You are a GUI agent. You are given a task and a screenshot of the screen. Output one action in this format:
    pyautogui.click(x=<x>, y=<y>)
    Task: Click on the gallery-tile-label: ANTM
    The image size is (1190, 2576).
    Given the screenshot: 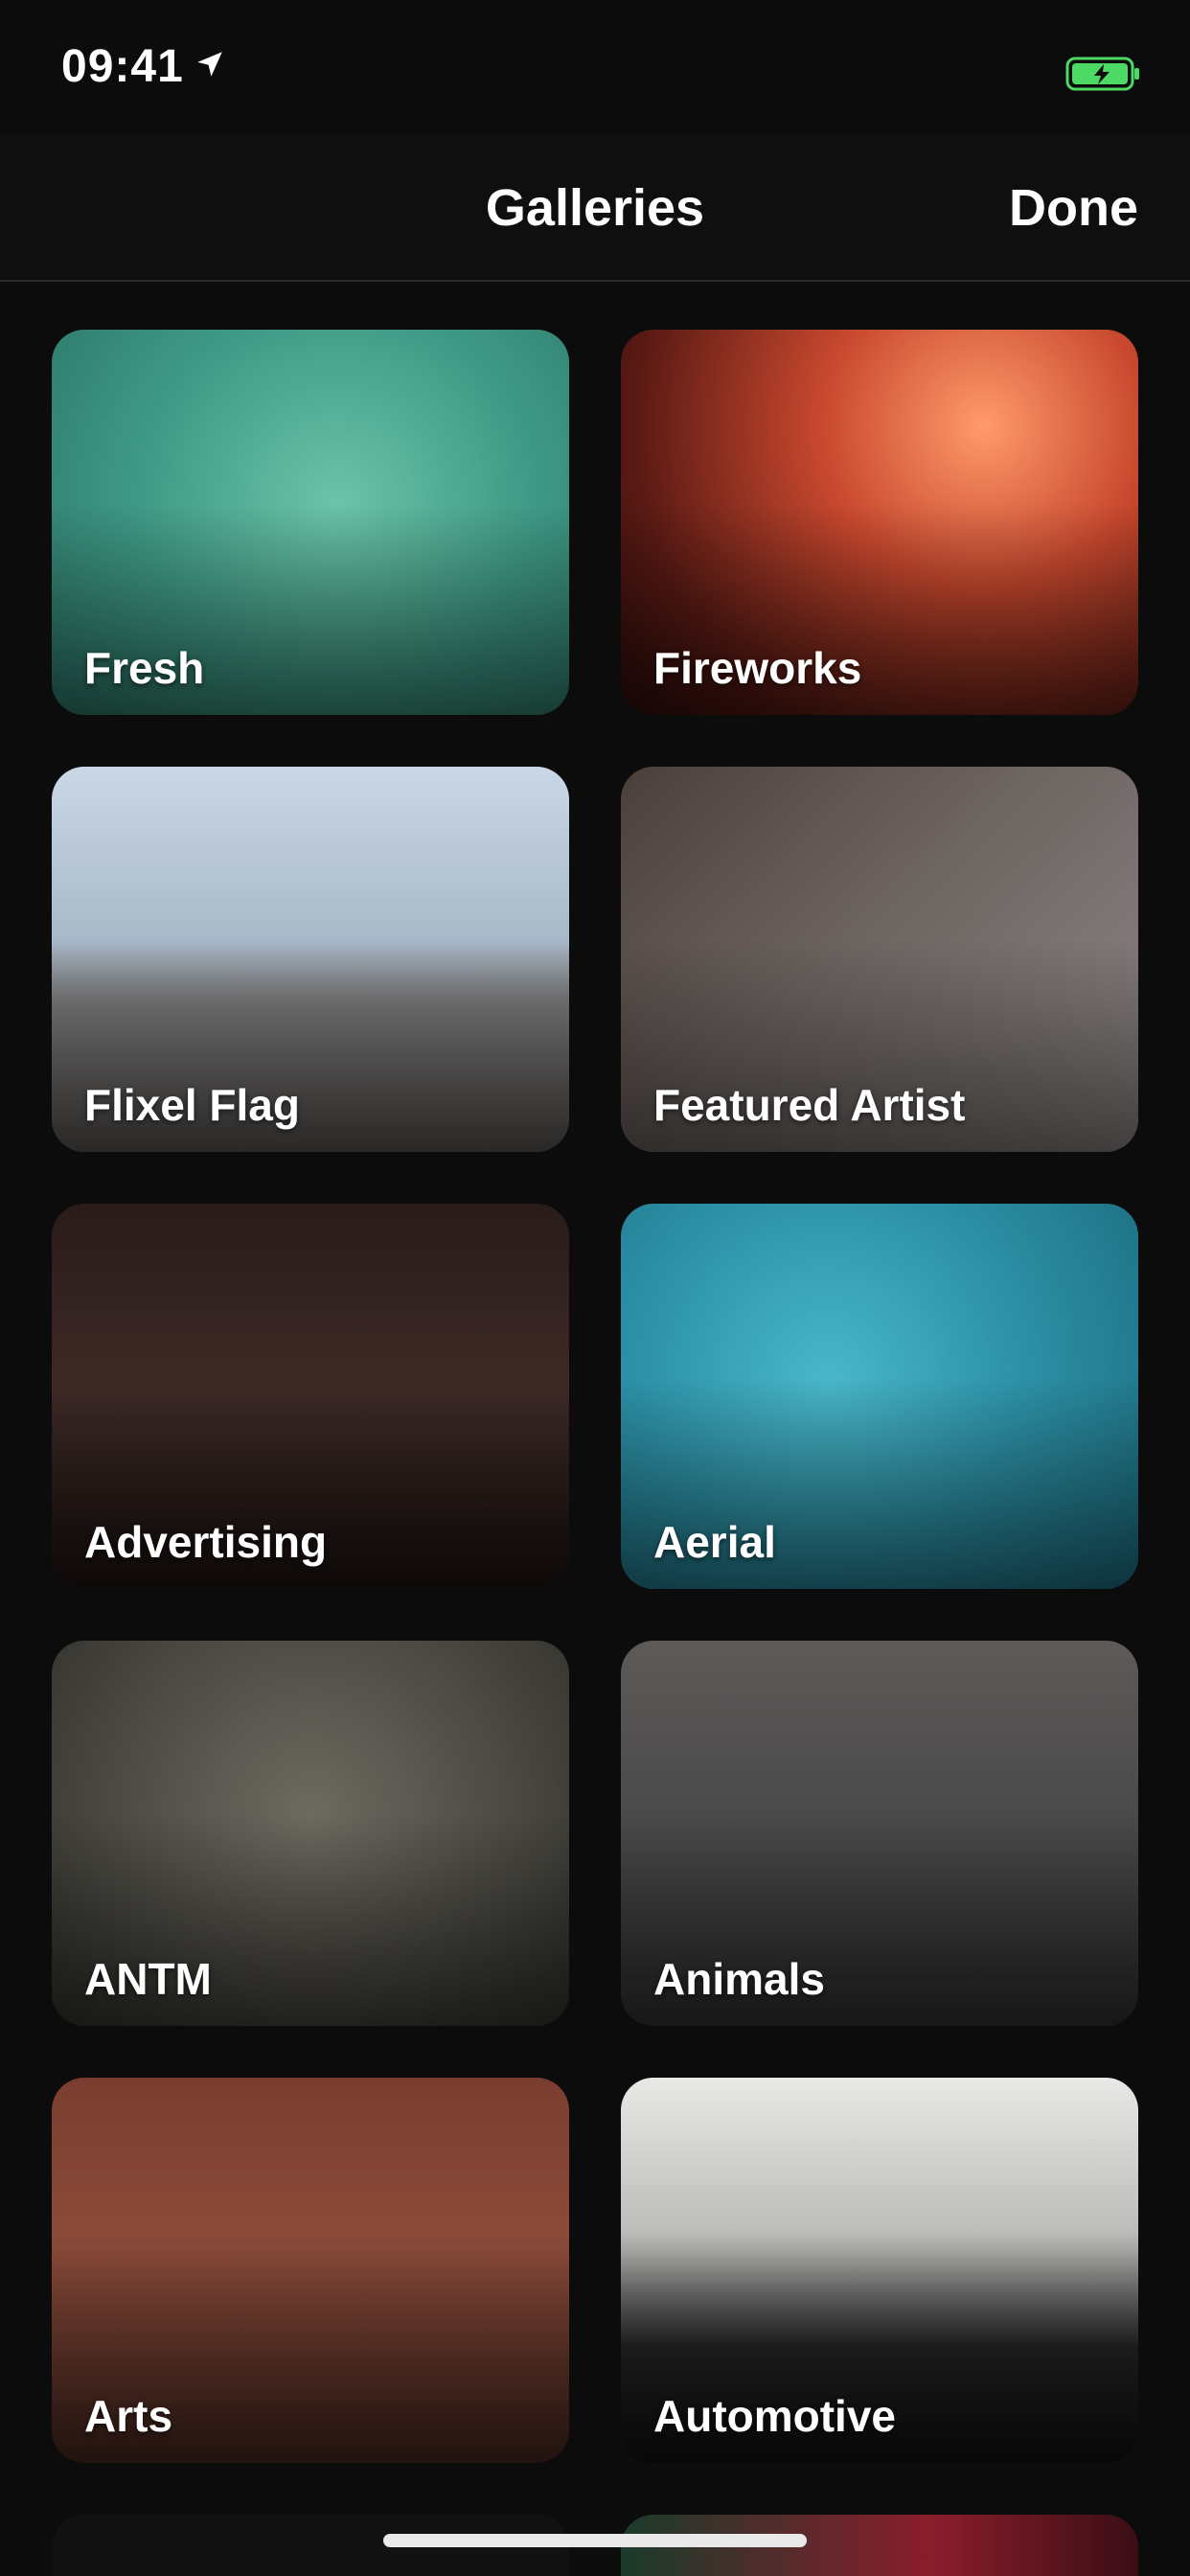 What is the action you would take?
    pyautogui.click(x=148, y=1979)
    